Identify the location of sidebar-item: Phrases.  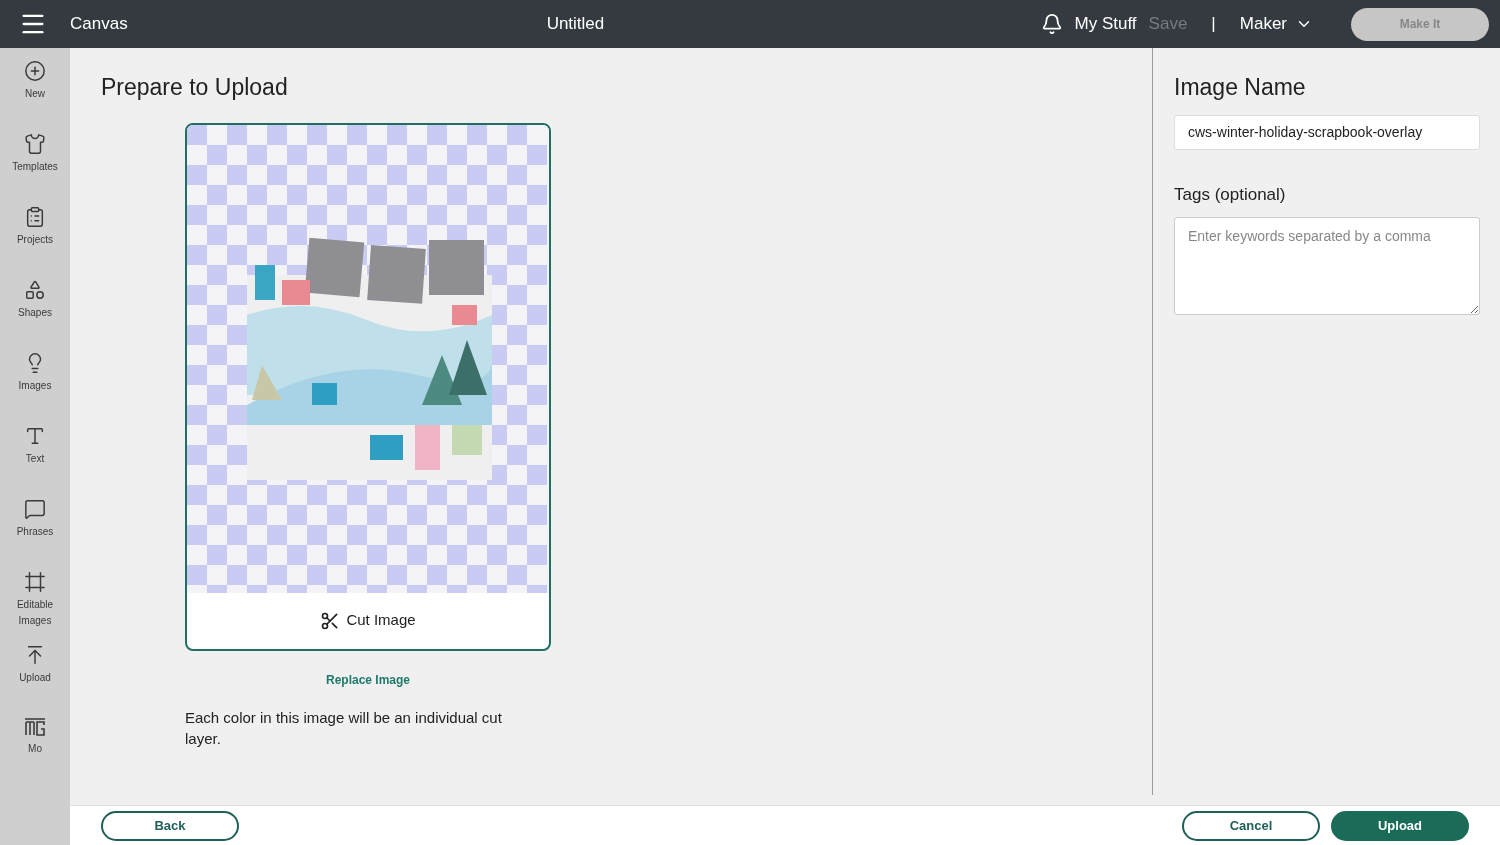
(35, 531).